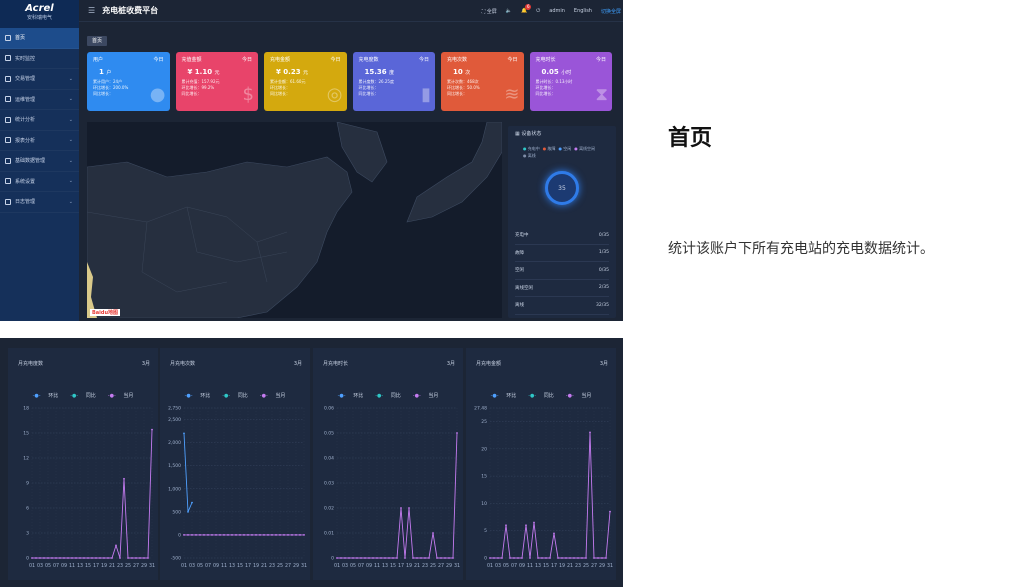 This screenshot has width=1012, height=588. What do you see at coordinates (509, 11) in the screenshot?
I see `sound-icon: 🔈` at bounding box center [509, 11].